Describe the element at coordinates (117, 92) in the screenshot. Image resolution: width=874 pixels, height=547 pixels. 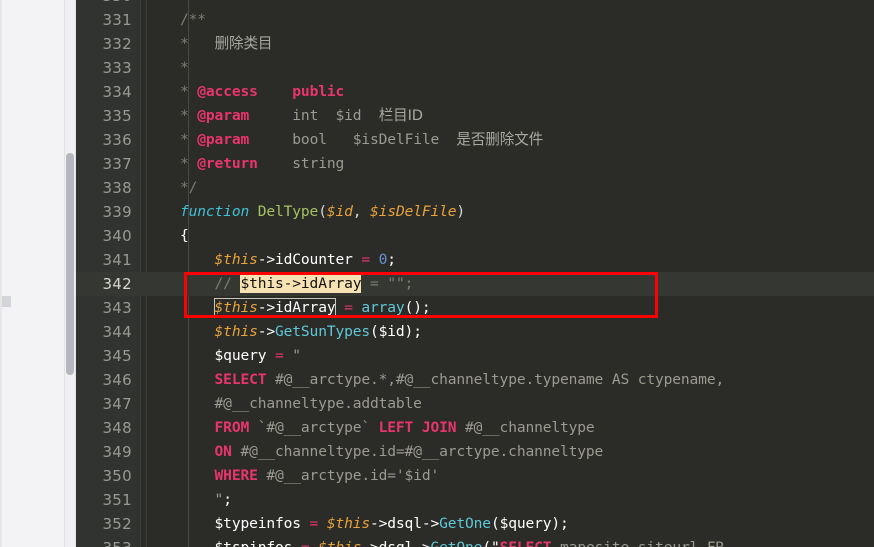
I see `line-number: 334` at that location.